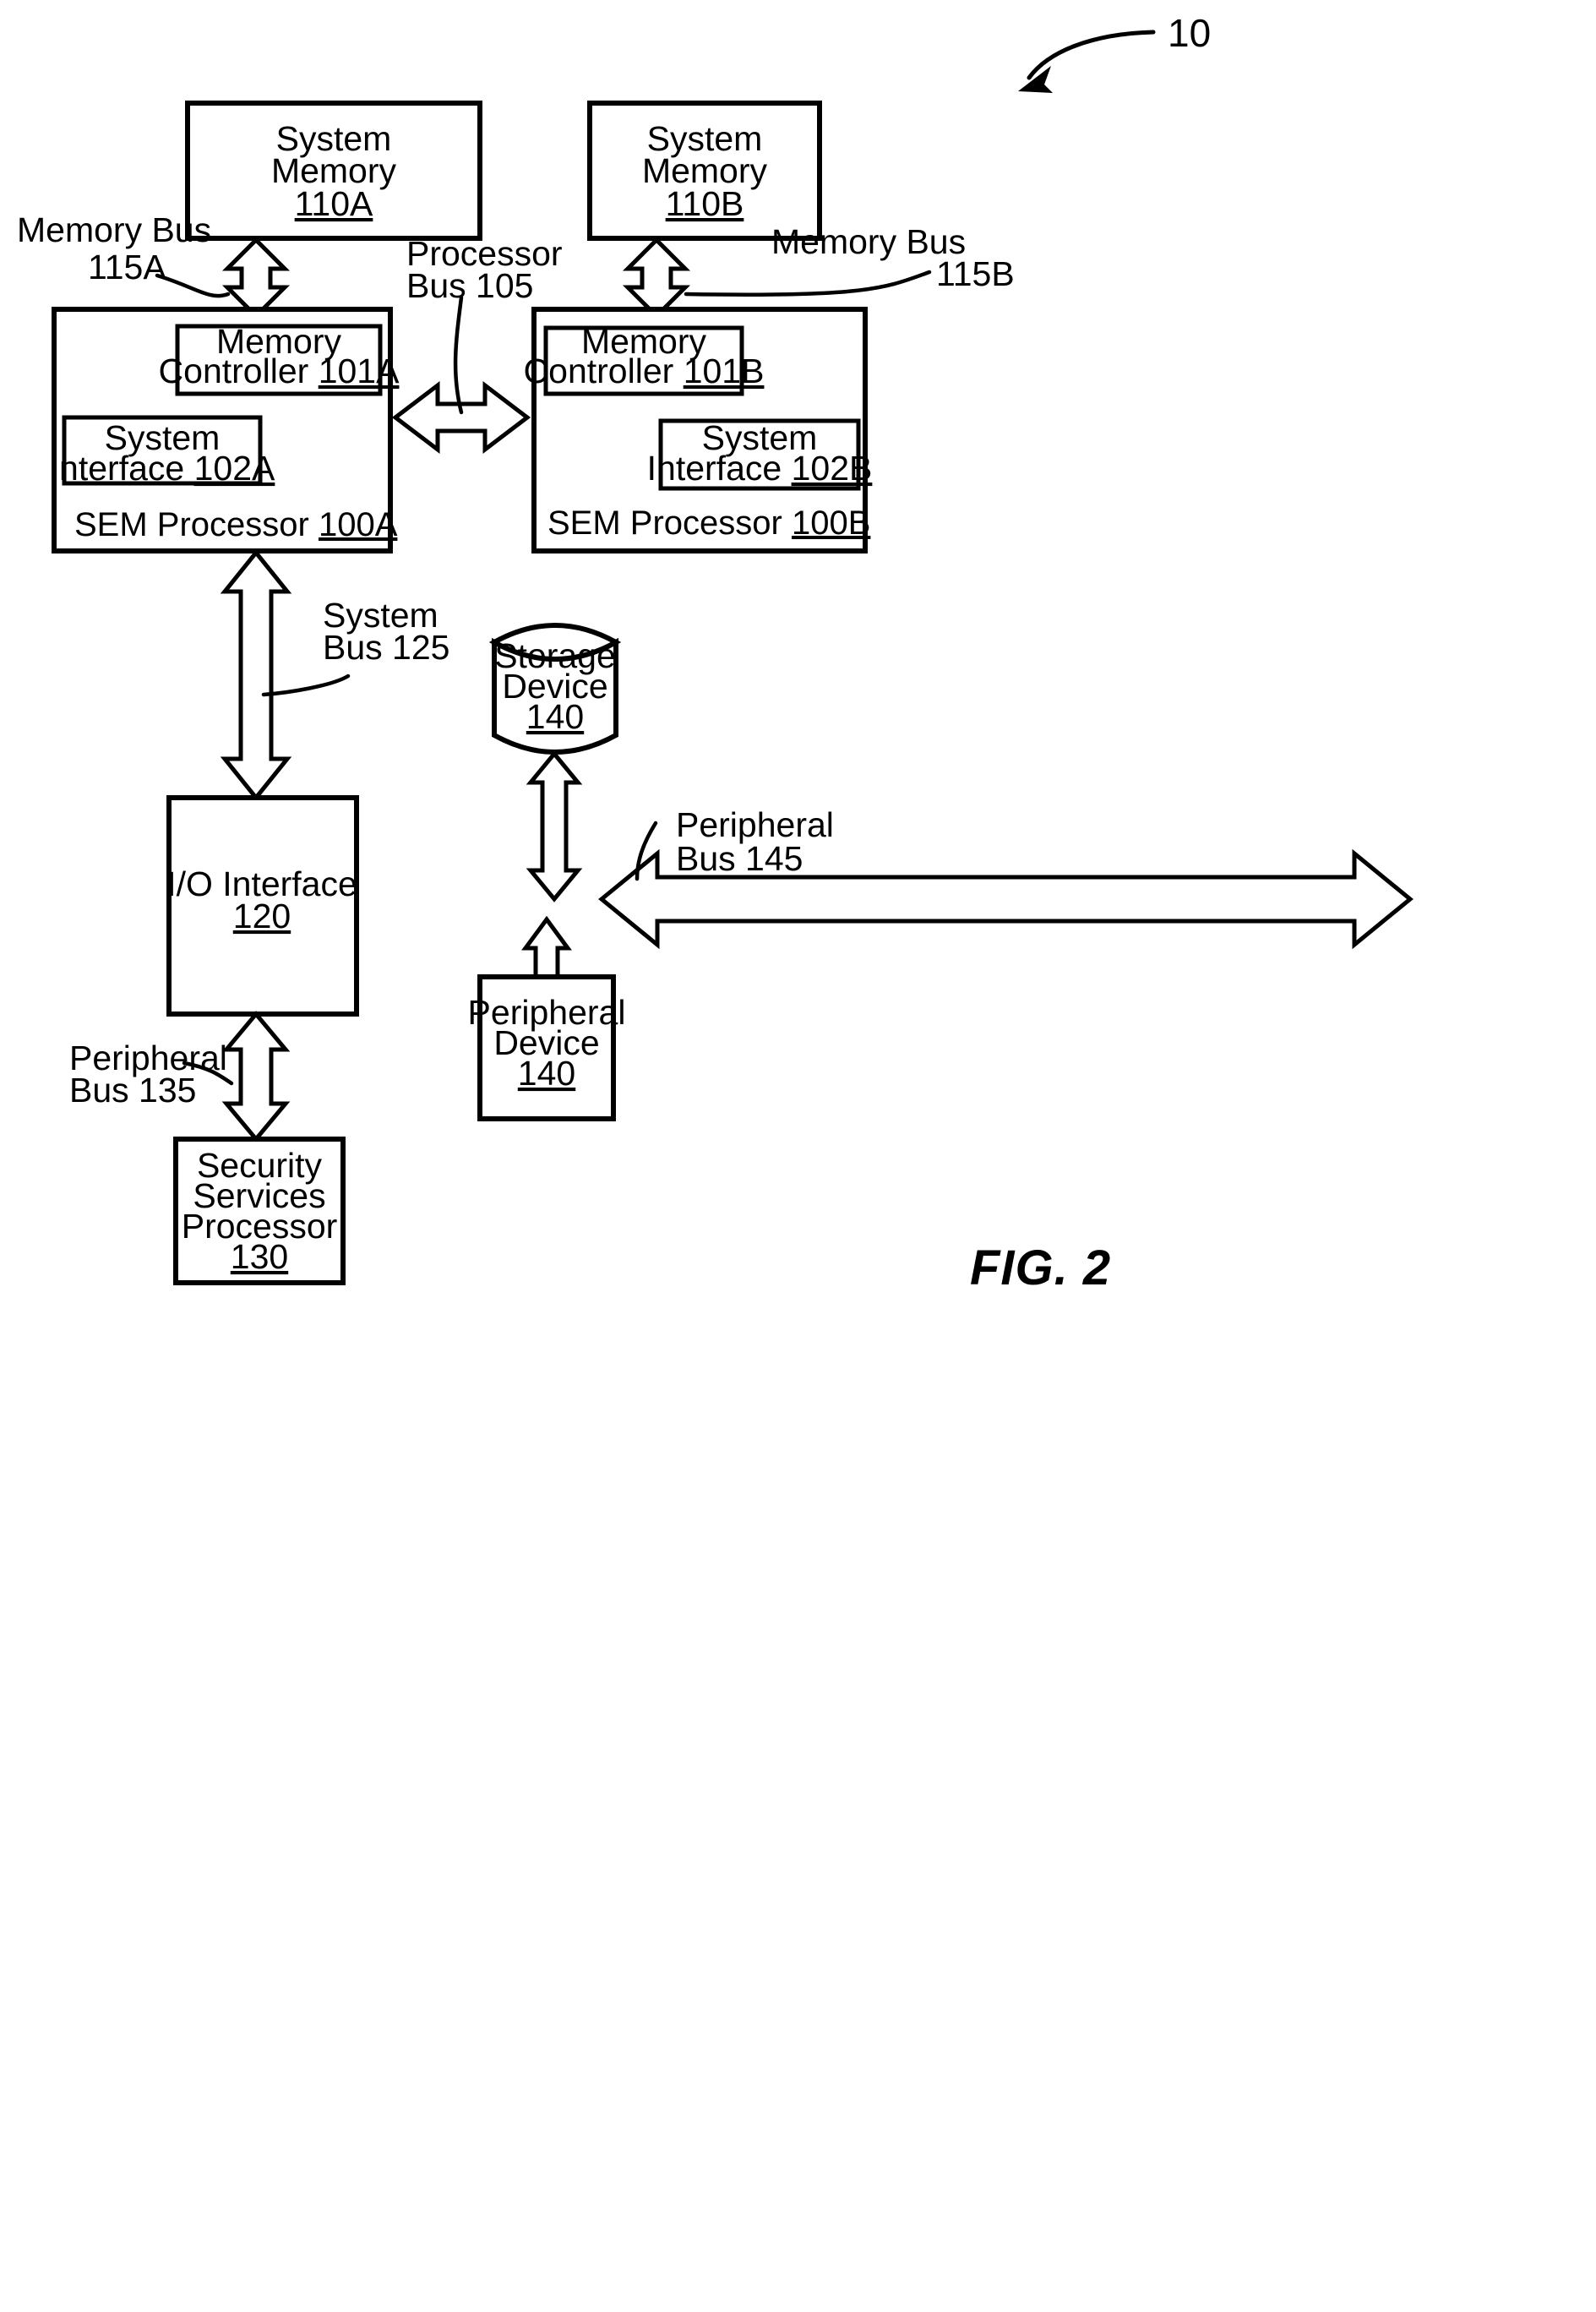  Describe the element at coordinates (808, 283) in the screenshot. I see `memory-bus-b-leader-line` at that location.